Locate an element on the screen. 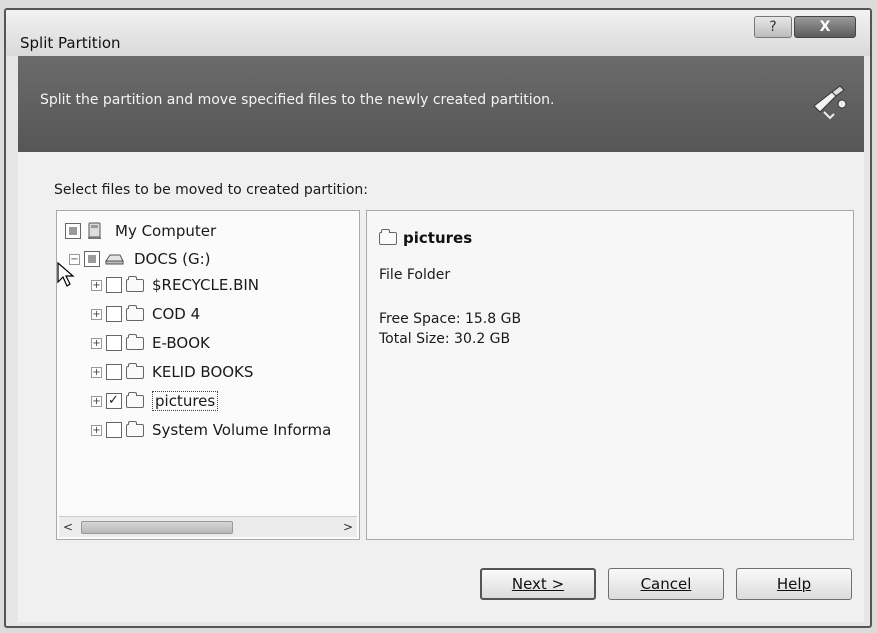  help-button: Help is located at coordinates (794, 584).